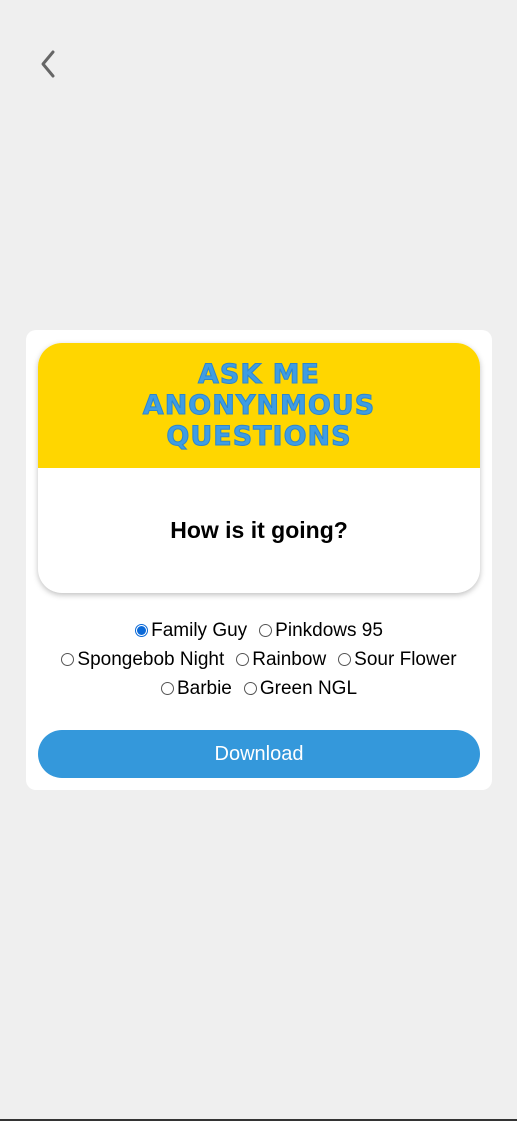  I want to click on chevron-left-icon, so click(48, 64).